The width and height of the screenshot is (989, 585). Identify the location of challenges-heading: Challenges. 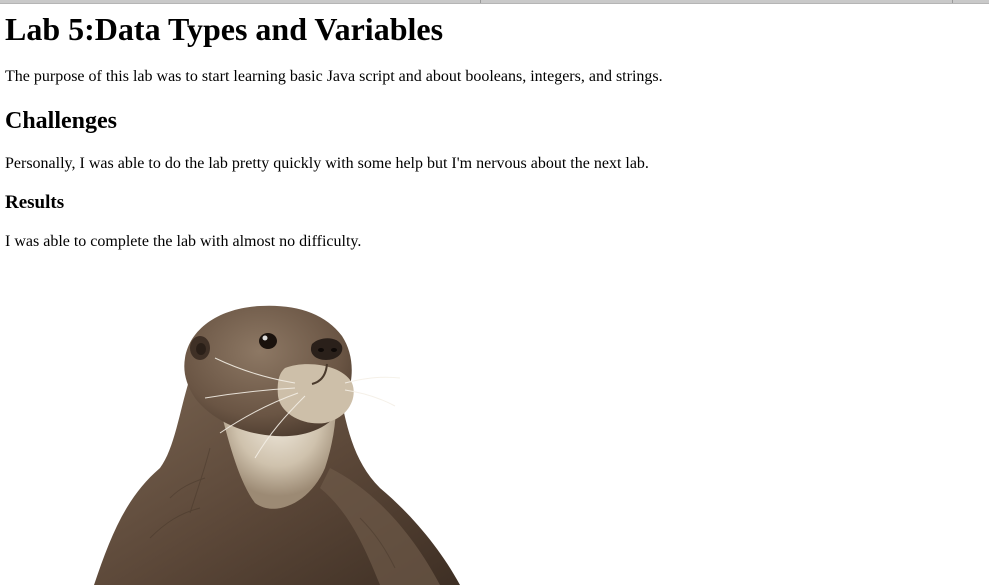
(61, 121).